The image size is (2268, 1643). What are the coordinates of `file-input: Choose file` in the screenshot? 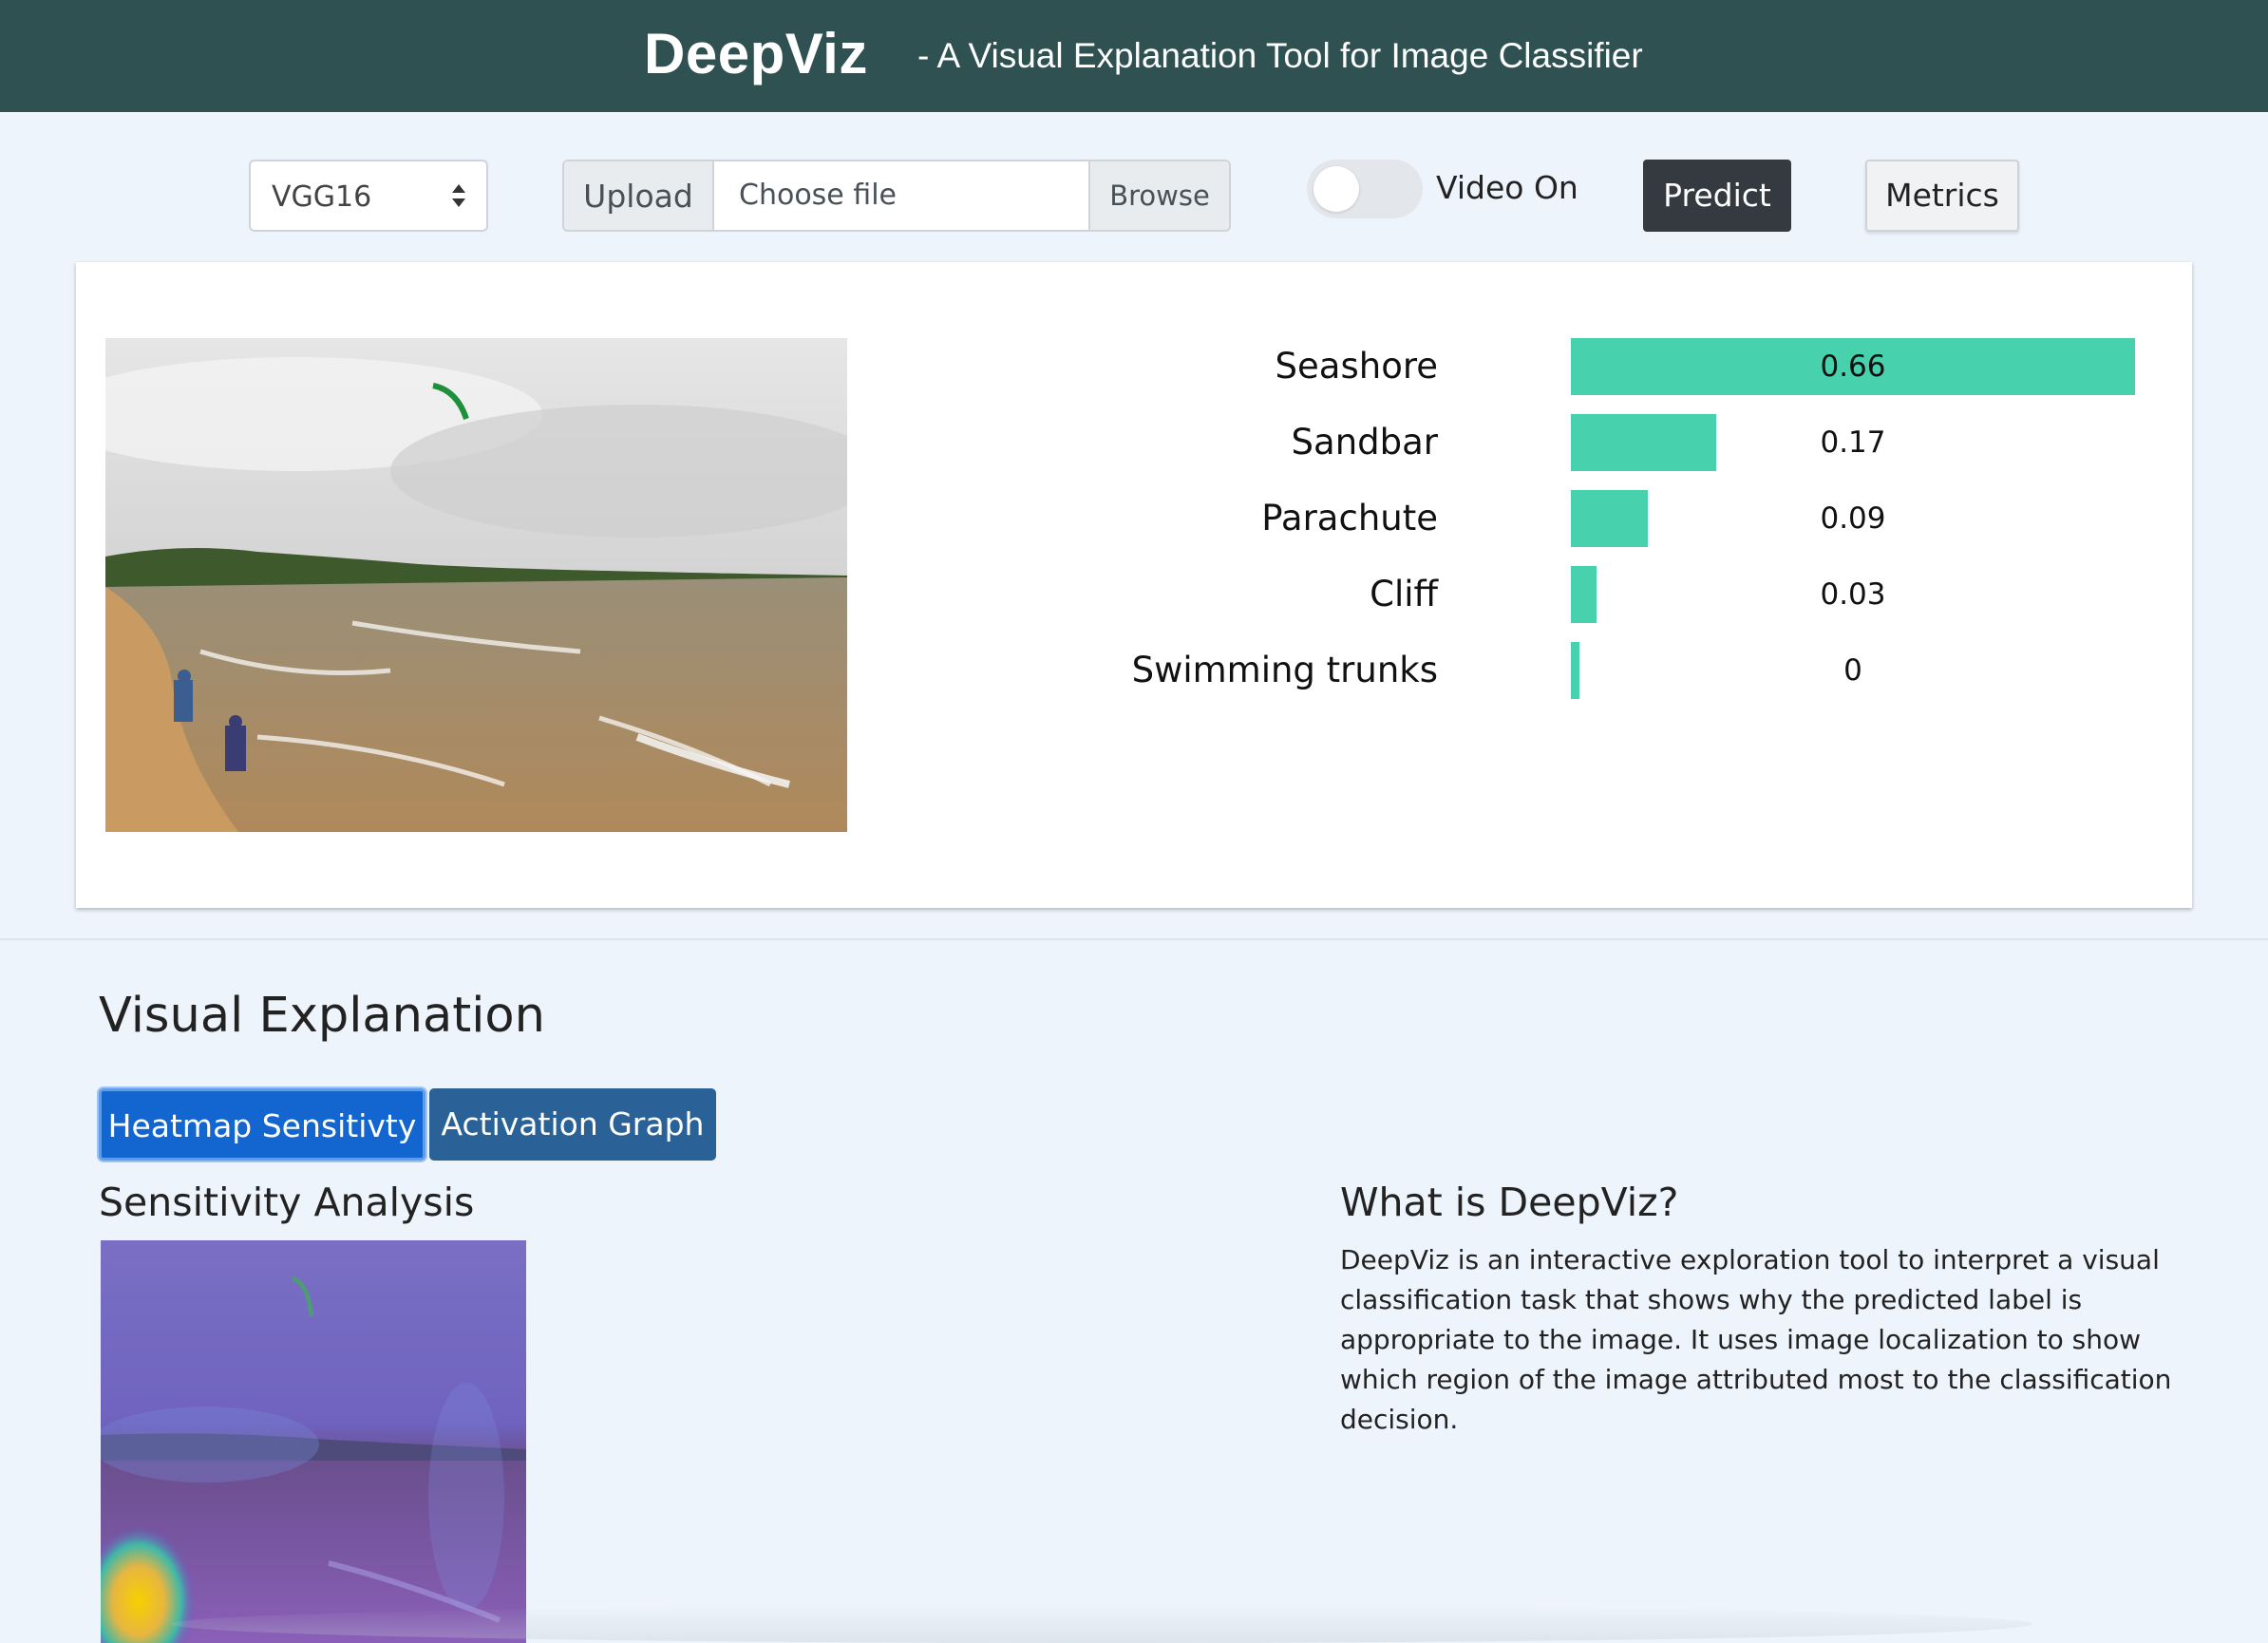 It's located at (818, 195).